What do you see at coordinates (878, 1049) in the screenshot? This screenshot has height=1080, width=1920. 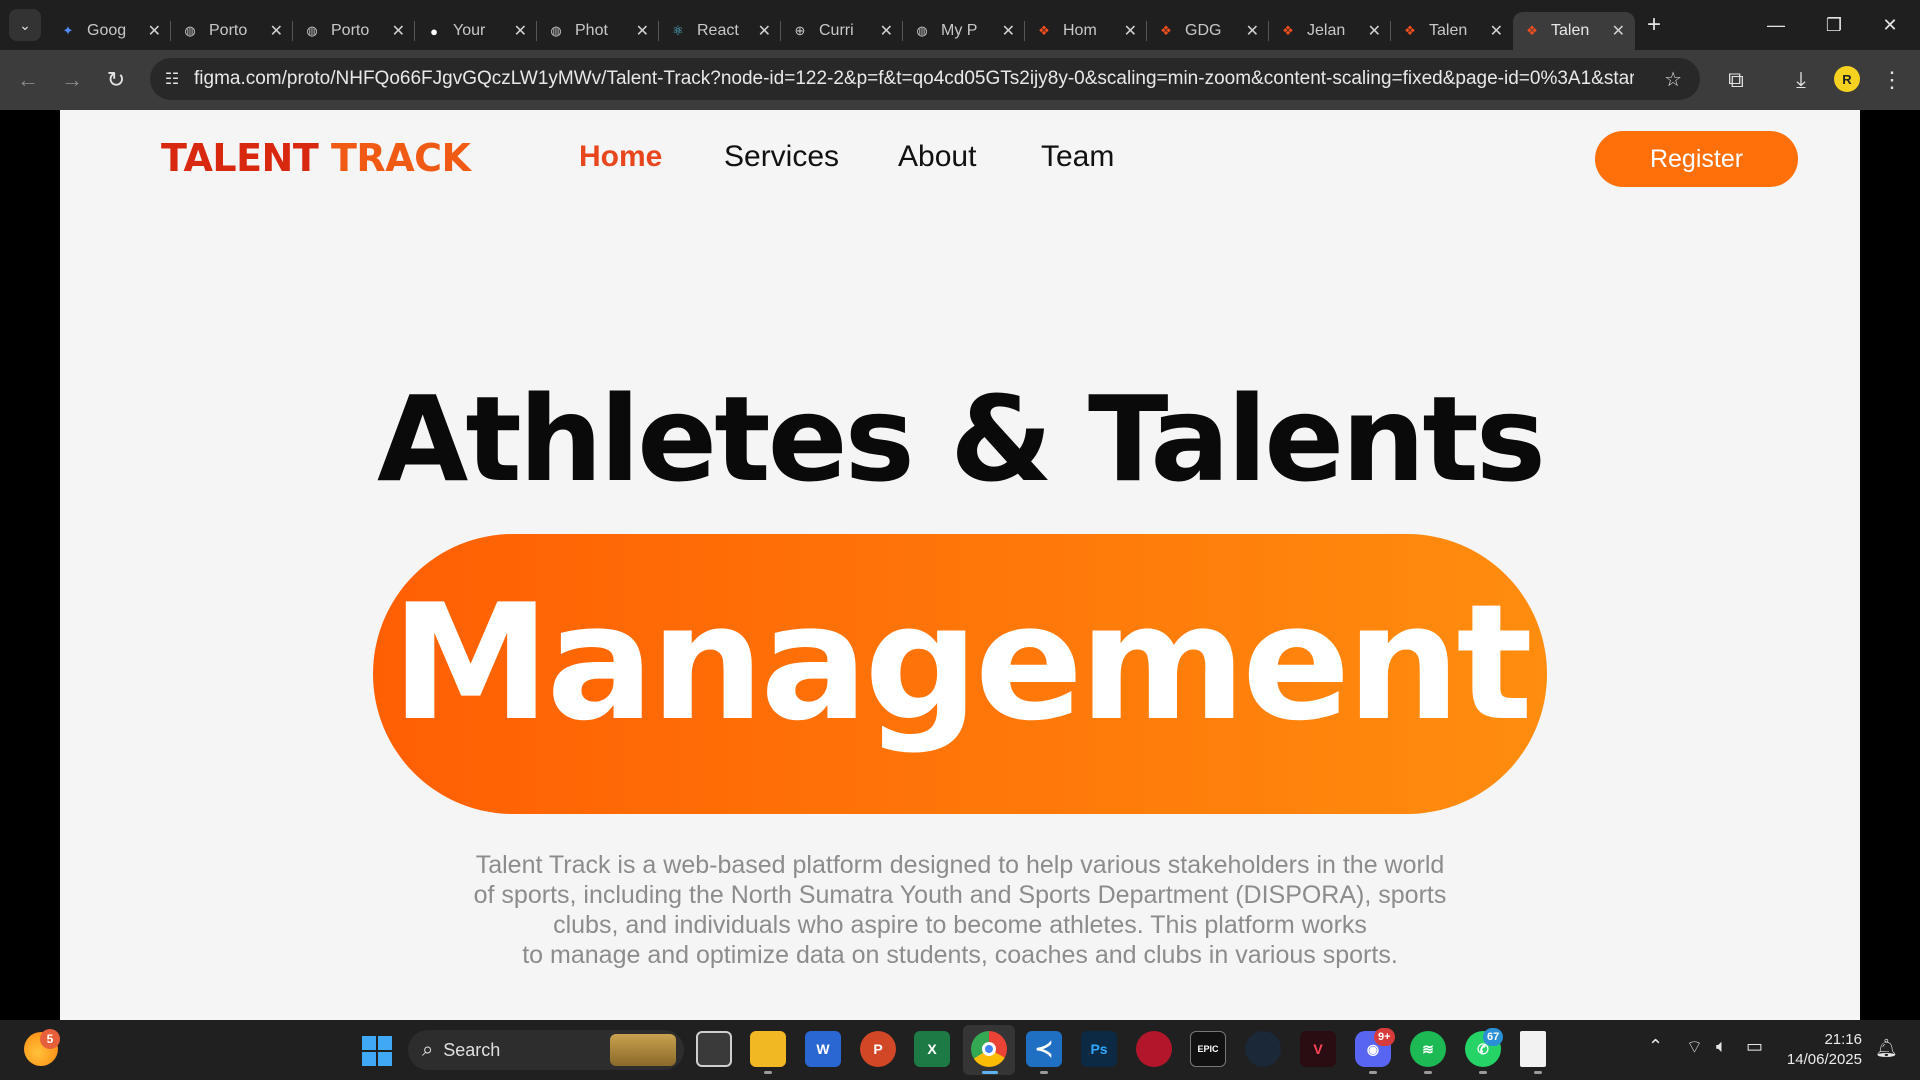 I see `powerpoint-icon: P` at bounding box center [878, 1049].